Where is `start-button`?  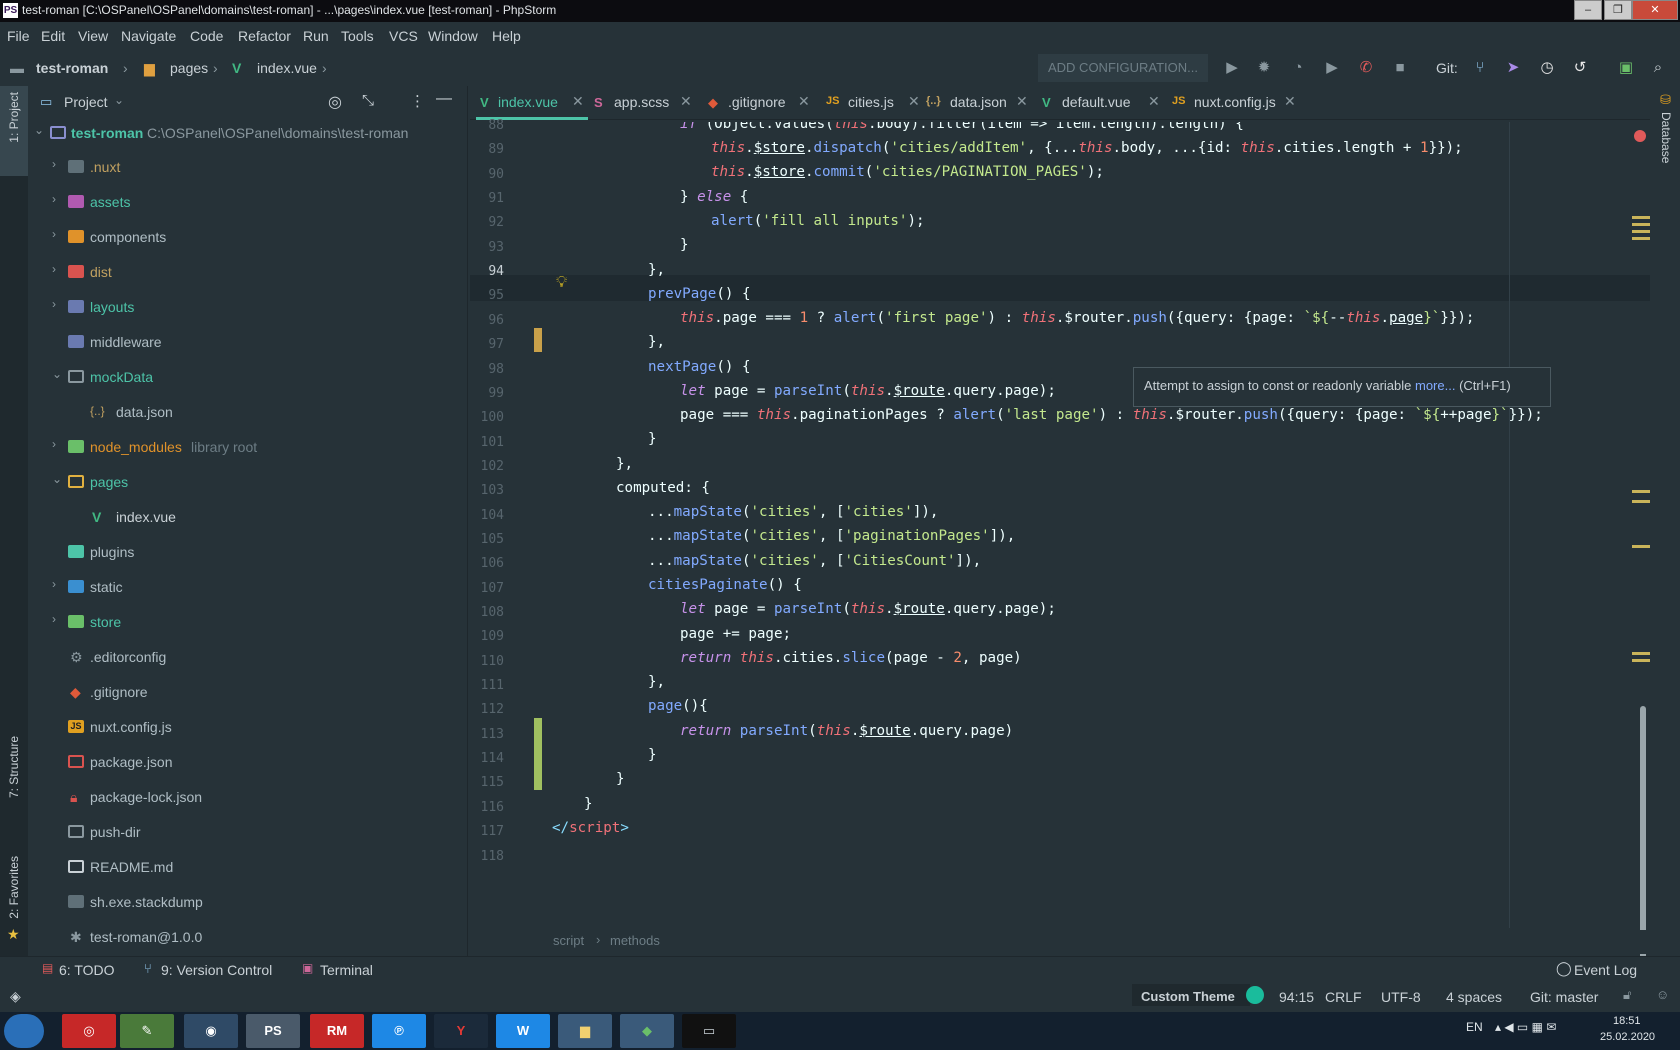
start-button is located at coordinates (24, 1031).